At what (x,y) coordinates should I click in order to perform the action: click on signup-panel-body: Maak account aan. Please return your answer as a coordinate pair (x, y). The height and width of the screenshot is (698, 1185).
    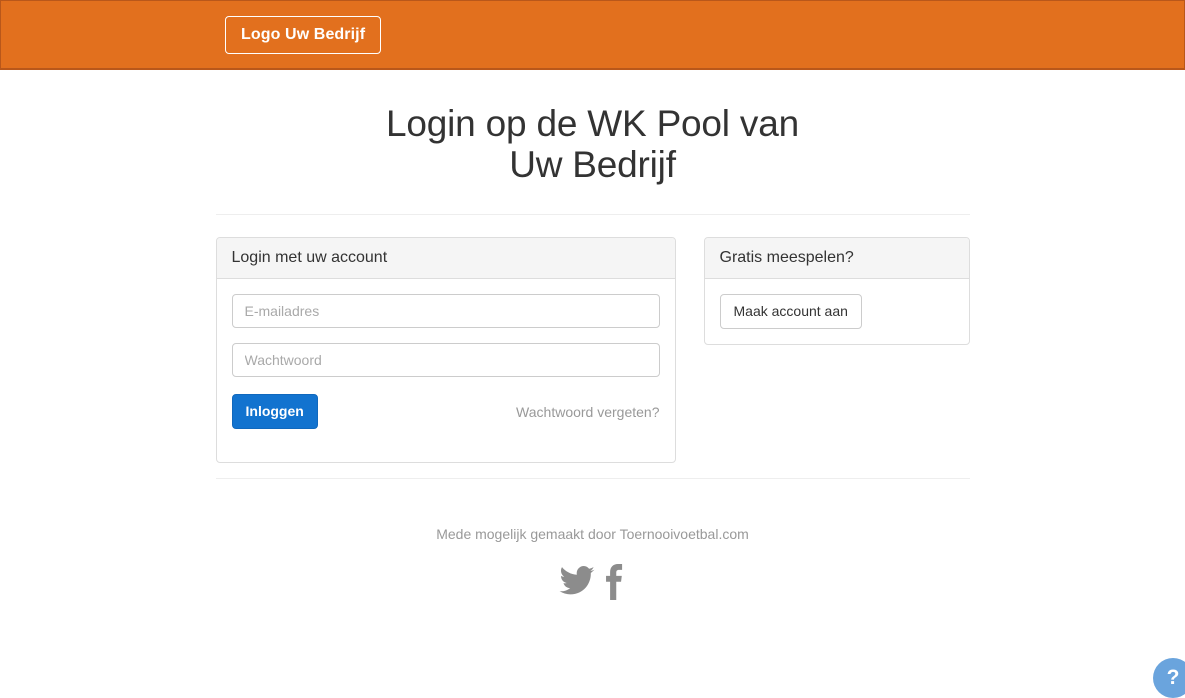
    Looking at the image, I should click on (837, 311).